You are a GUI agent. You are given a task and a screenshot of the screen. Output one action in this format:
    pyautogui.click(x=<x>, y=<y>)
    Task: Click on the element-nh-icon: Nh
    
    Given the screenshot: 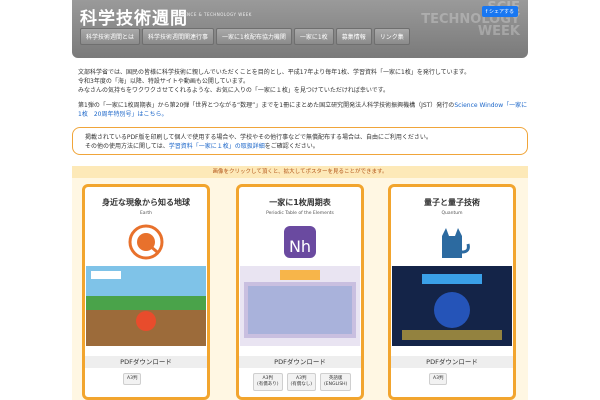 What is the action you would take?
    pyautogui.click(x=300, y=242)
    